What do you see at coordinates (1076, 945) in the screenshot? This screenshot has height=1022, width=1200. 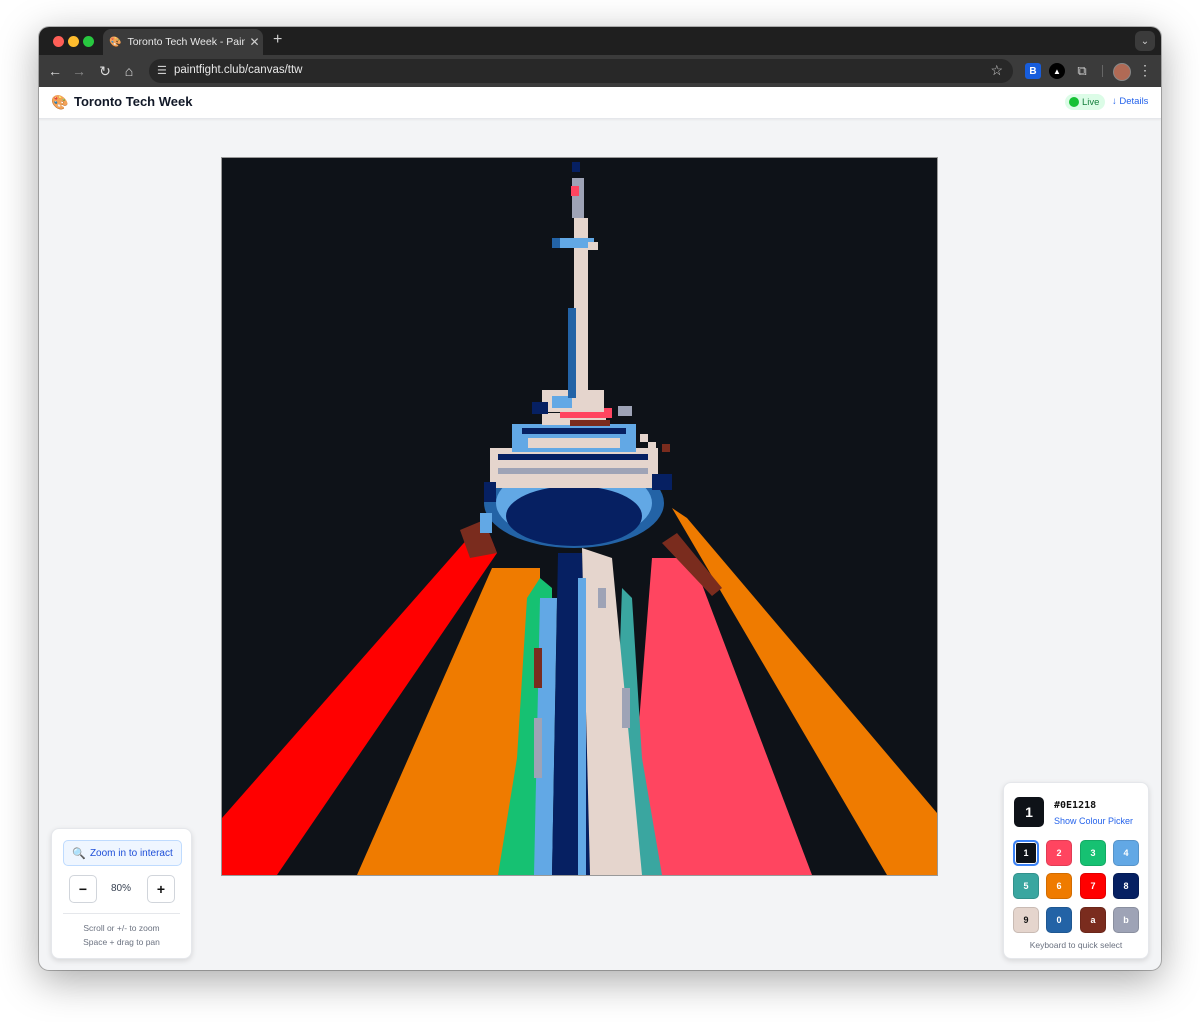 I see `keyboard-hint: Keyboard to quick select` at bounding box center [1076, 945].